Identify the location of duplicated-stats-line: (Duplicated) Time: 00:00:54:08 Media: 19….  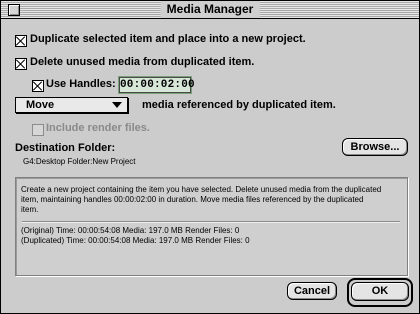
(135, 240).